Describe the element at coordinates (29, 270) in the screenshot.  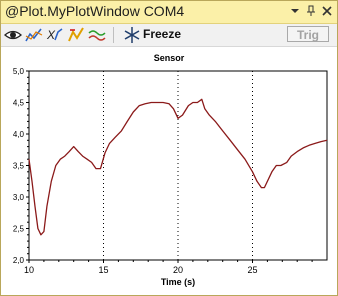
I see `x-tick-label: 10` at that location.